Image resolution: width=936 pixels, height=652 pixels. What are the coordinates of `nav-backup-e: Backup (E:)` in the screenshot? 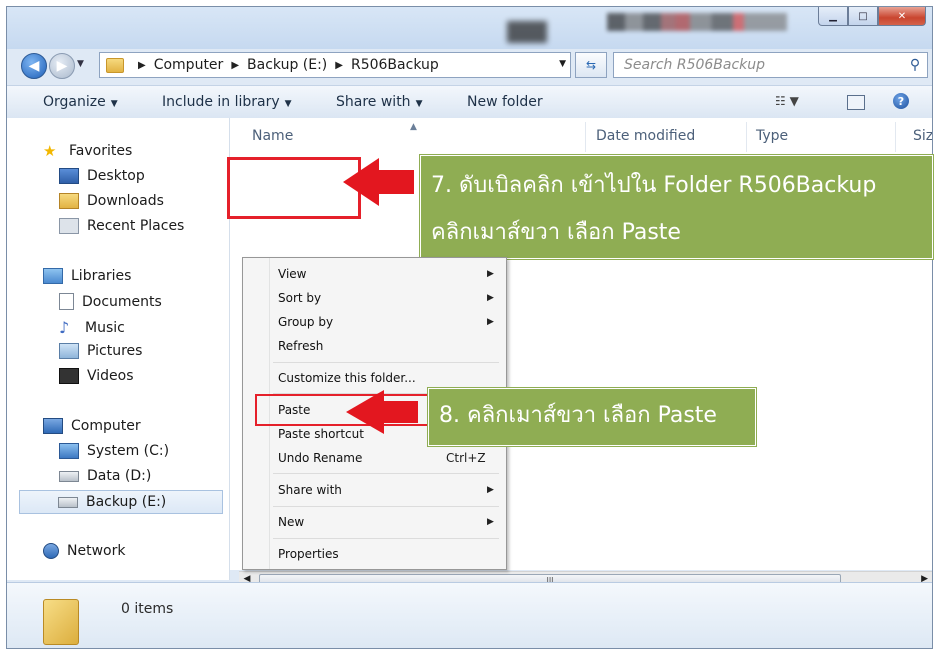 It's located at (121, 502).